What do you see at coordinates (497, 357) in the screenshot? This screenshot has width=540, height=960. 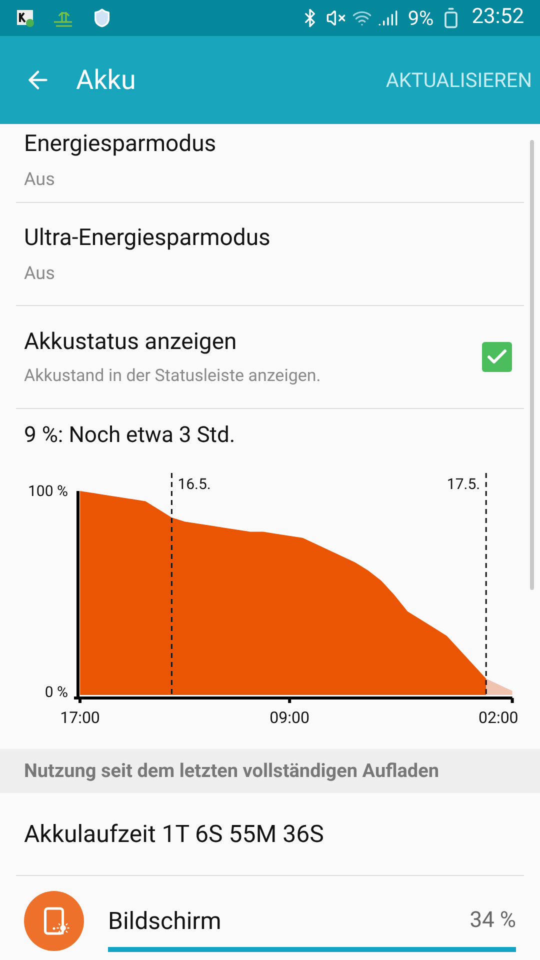 I see `checkbox` at bounding box center [497, 357].